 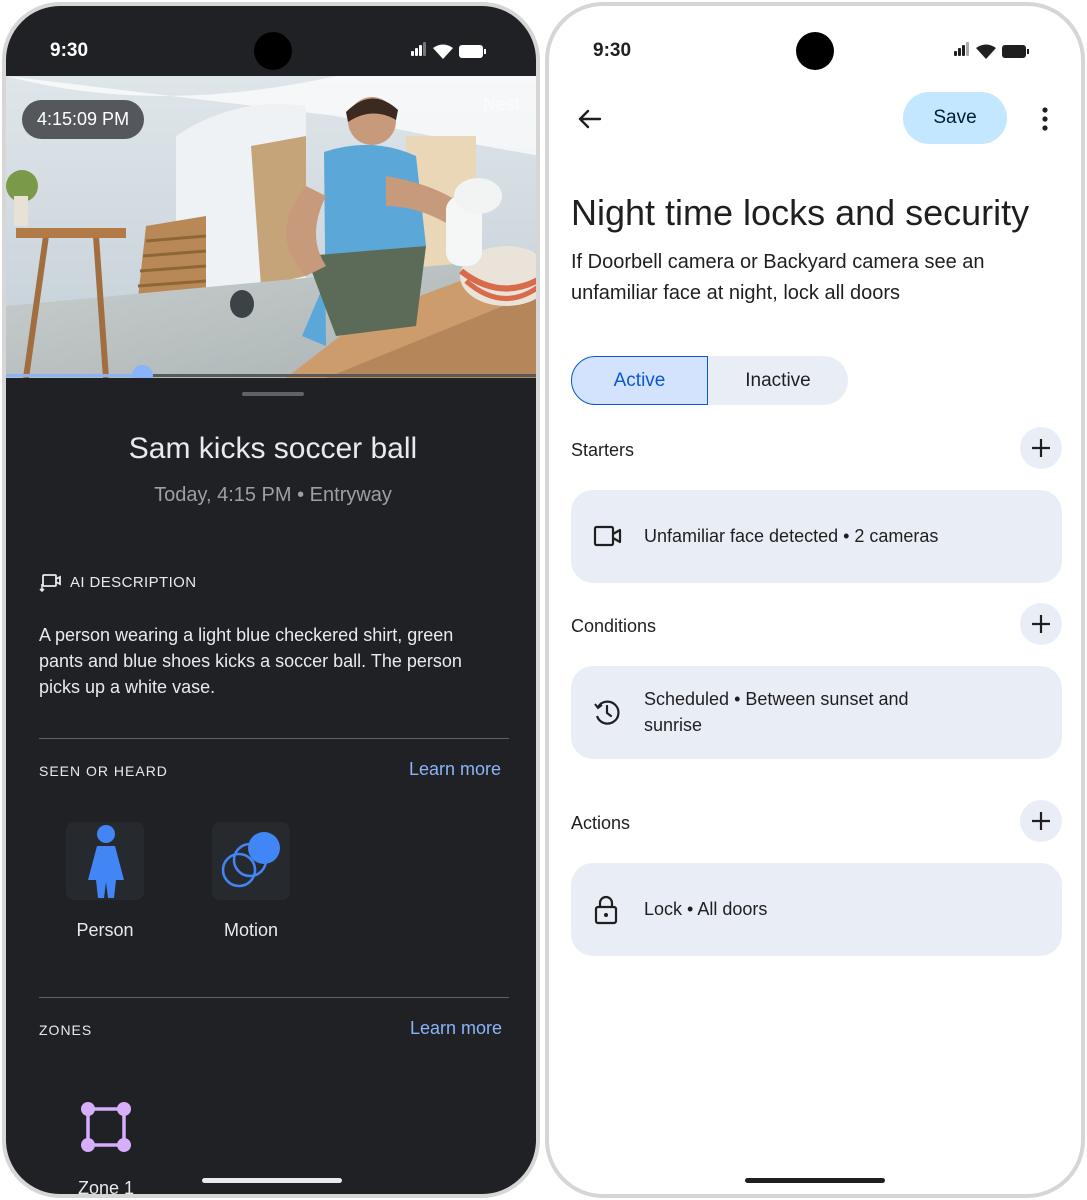 I want to click on conditions-label: Conditions, so click(x=614, y=626).